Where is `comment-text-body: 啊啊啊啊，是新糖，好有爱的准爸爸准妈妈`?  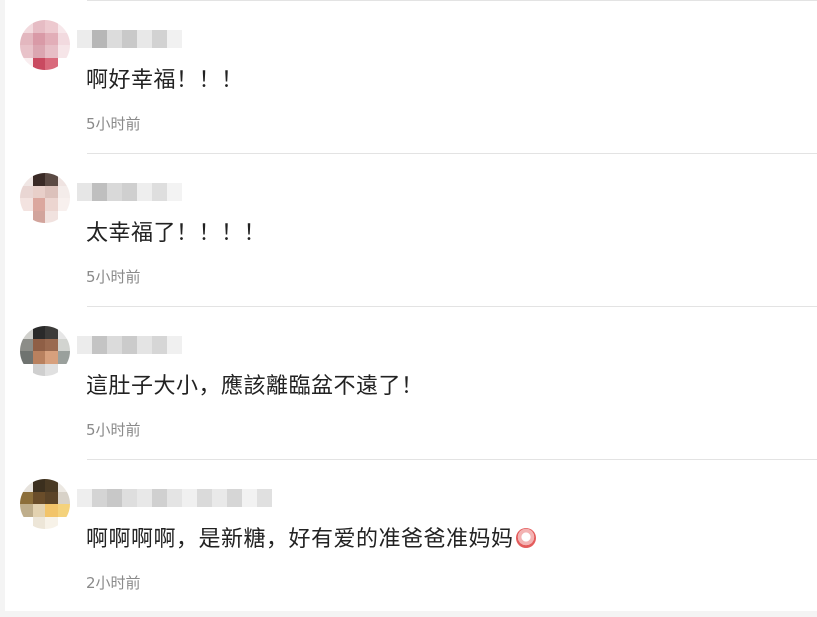
comment-text-body: 啊啊啊啊，是新糖，好有爱的准爸爸准妈妈 is located at coordinates (300, 539).